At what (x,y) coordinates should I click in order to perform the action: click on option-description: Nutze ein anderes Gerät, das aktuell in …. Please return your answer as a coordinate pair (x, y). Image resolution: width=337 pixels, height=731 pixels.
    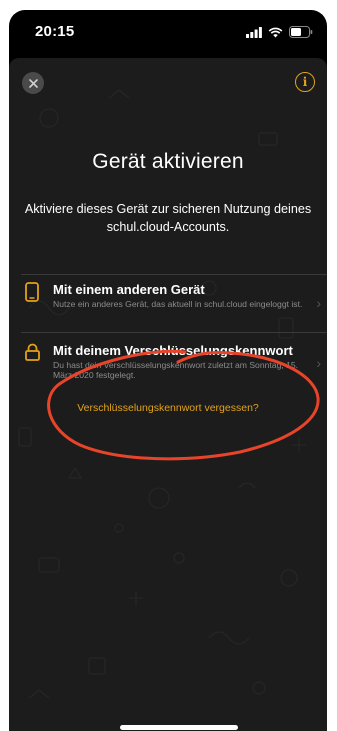
    Looking at the image, I should click on (178, 304).